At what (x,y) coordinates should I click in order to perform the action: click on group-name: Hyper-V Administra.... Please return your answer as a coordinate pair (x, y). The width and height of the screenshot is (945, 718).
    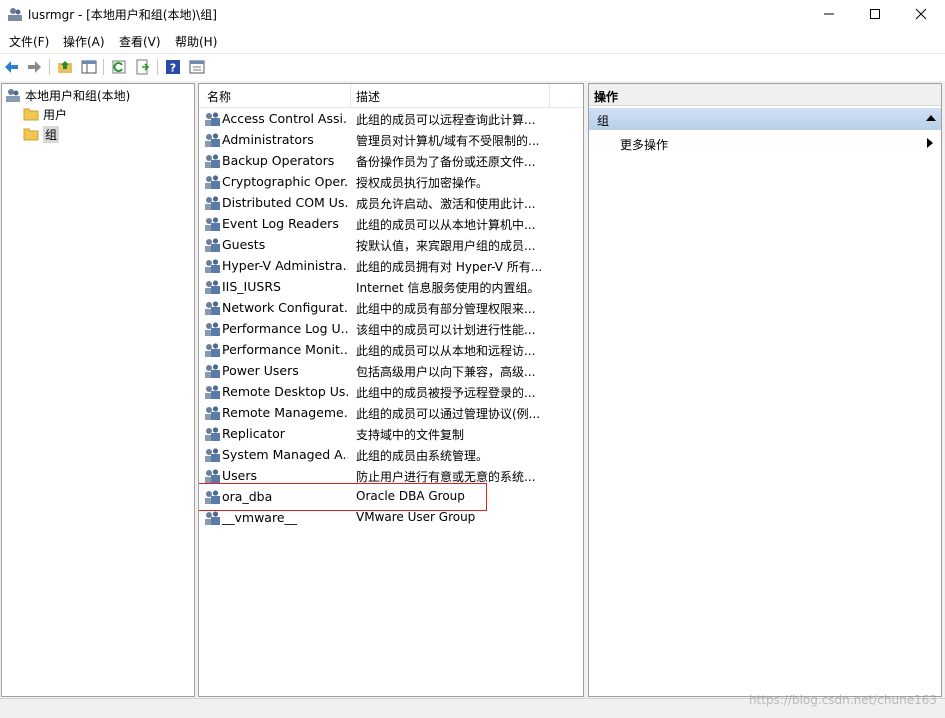
    Looking at the image, I should click on (285, 265).